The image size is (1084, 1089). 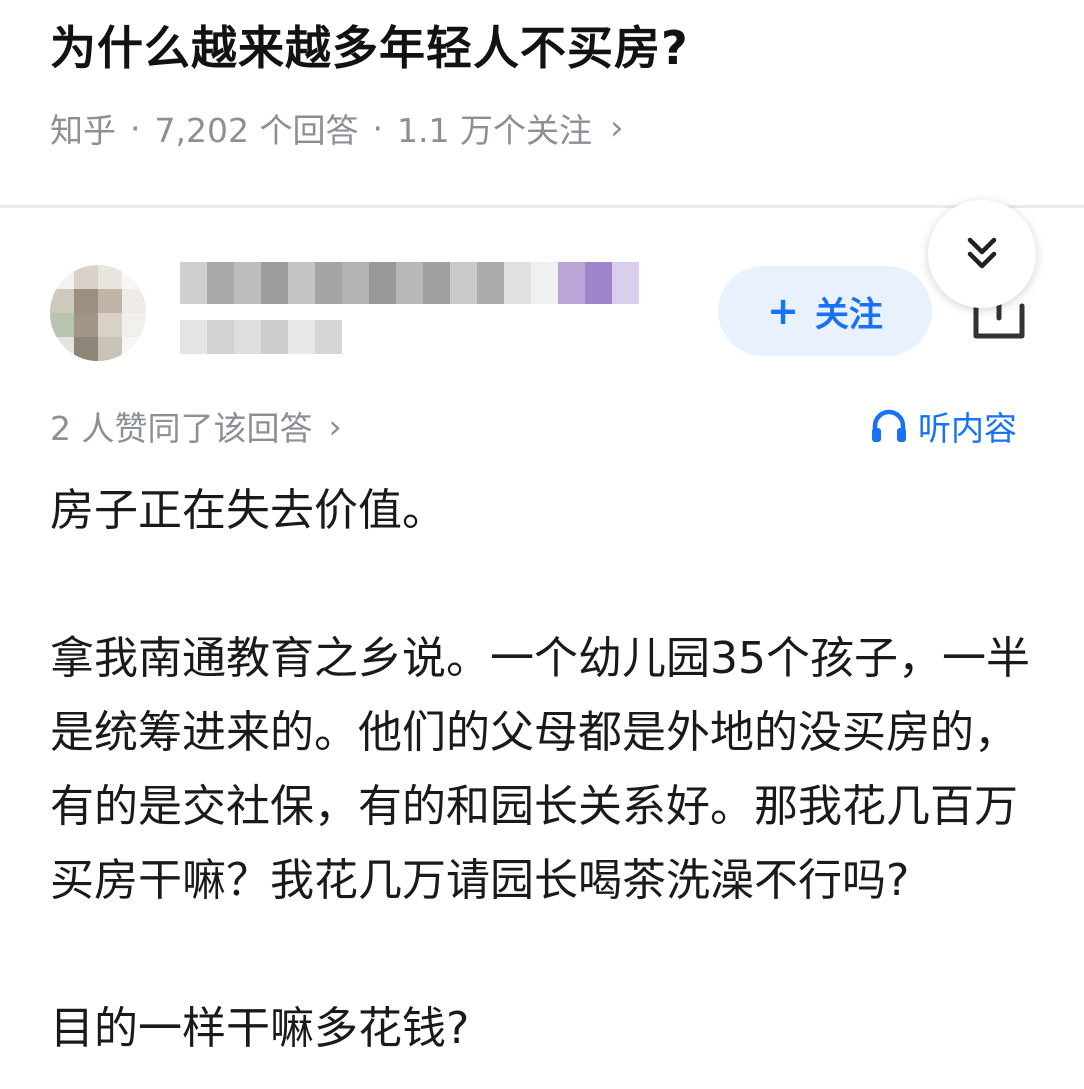 I want to click on answer-paragraph: 目的一样干嘛多花钱?, so click(x=260, y=1028).